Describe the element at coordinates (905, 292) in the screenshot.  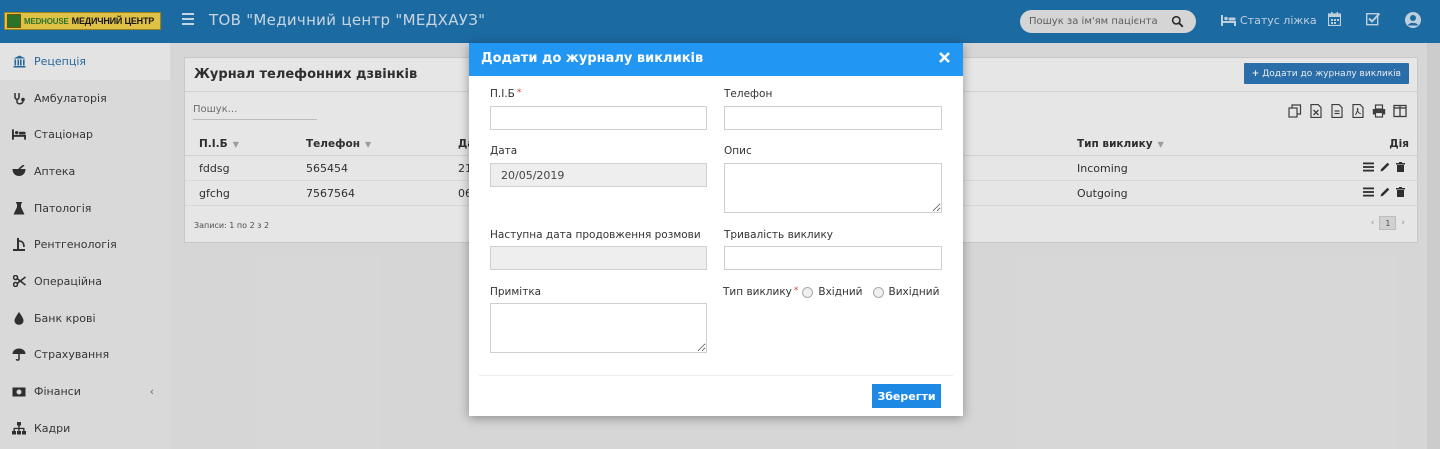
I see `call-type-outgoing: Вихідний` at that location.